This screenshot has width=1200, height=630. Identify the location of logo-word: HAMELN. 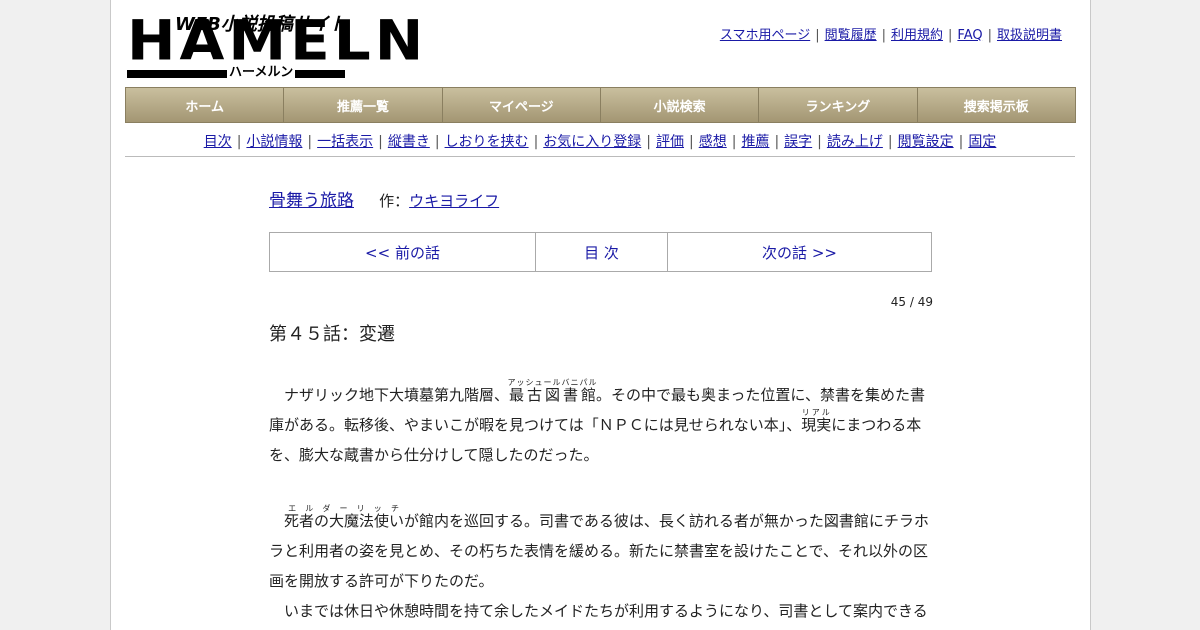
(277, 40).